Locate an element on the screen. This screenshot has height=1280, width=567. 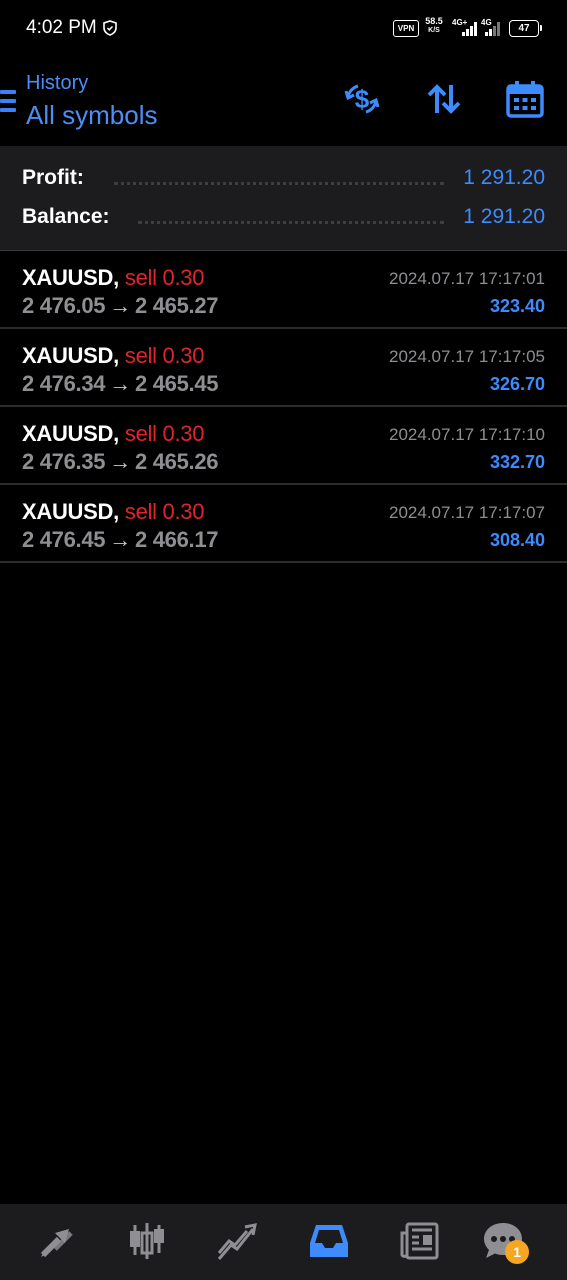
signal-icon-1: 4G+ is located at coordinates (465, 28).